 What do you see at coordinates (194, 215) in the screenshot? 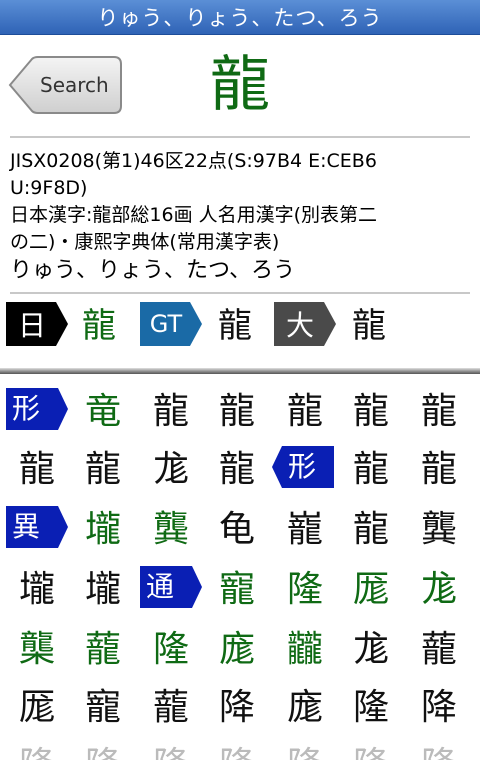
I see `description-line-1: 日本漢字:龍部総16画 人名用漢字(別表第二` at bounding box center [194, 215].